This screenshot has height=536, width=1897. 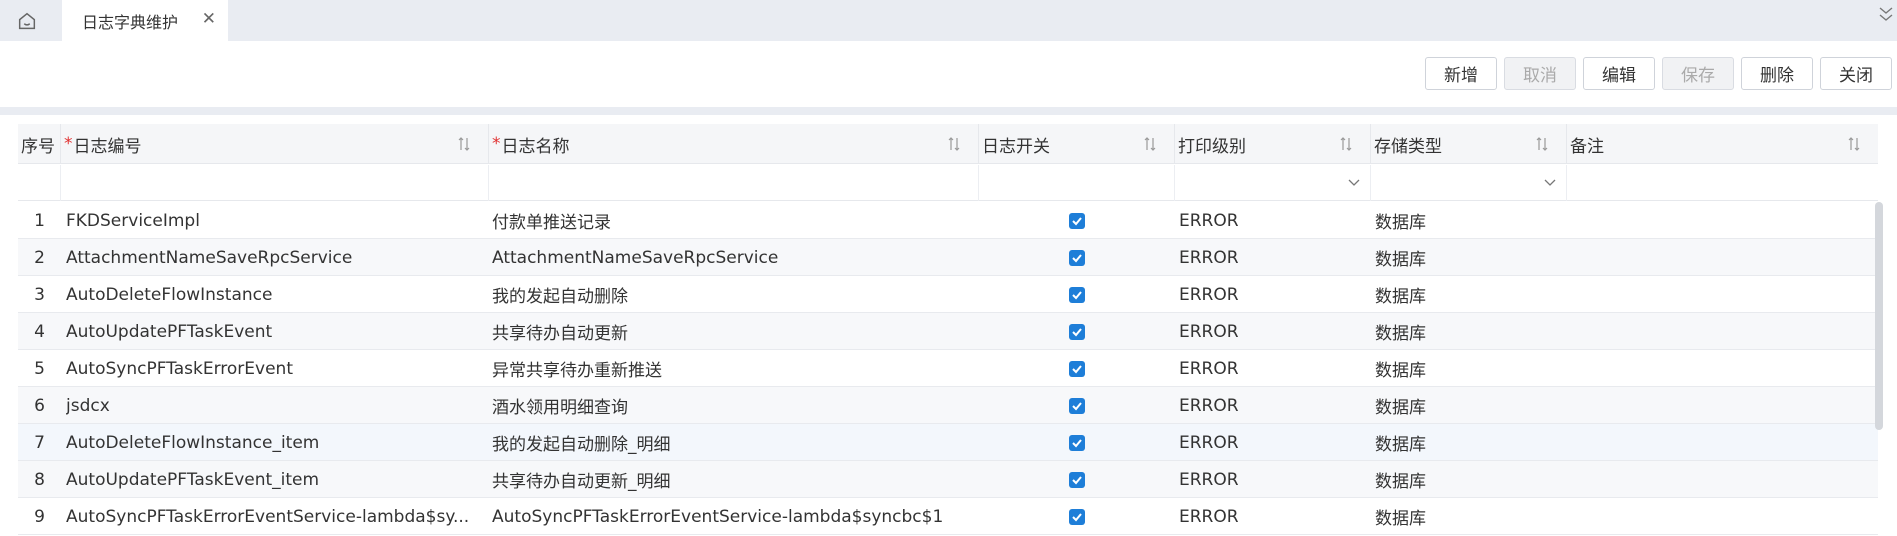 What do you see at coordinates (276, 331) in the screenshot?
I see `cell-code: AutoUpdatePFTaskEvent` at bounding box center [276, 331].